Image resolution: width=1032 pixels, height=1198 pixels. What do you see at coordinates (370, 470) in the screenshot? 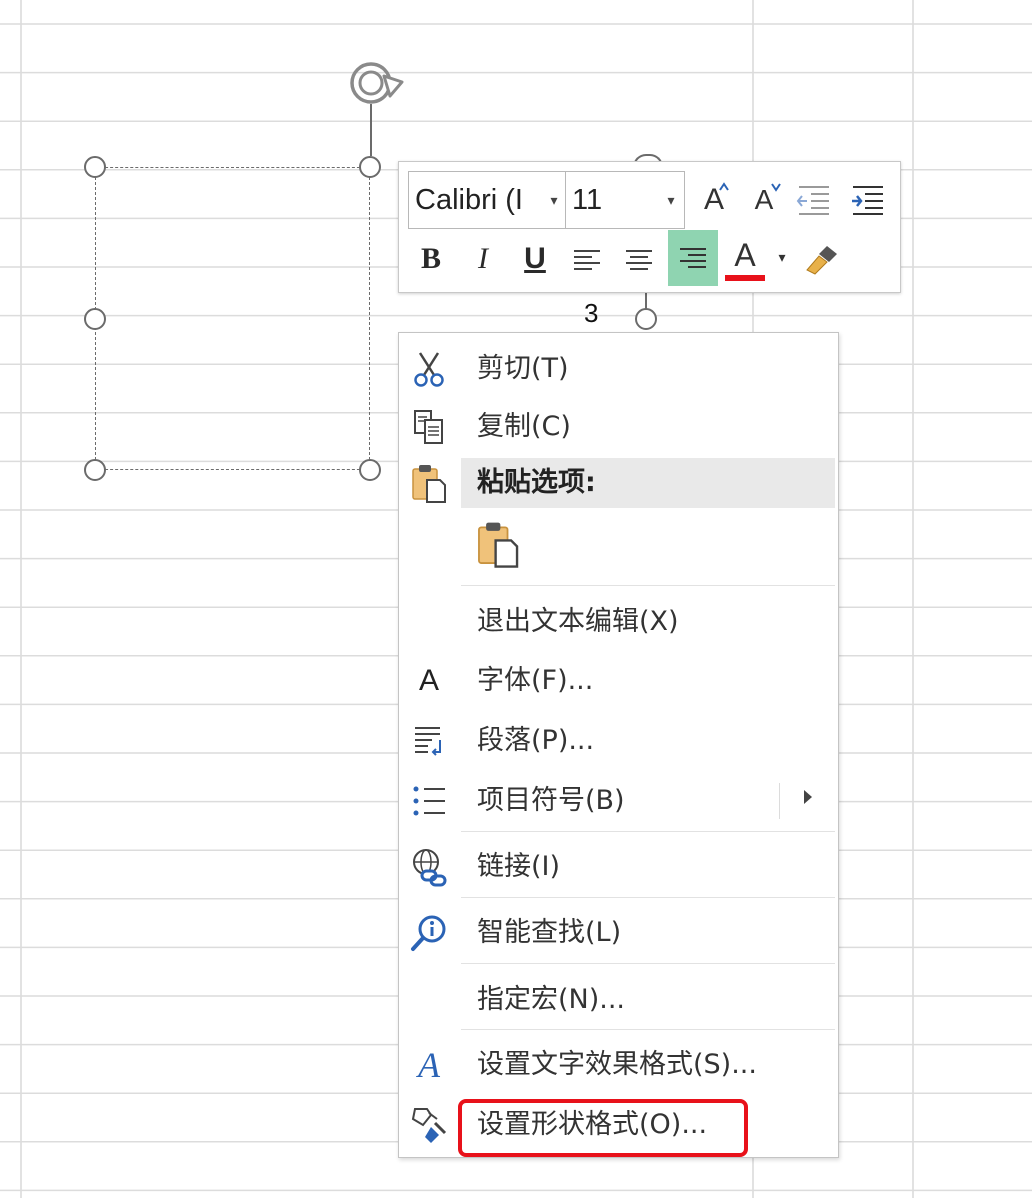
I see `handle-bottom-middle` at bounding box center [370, 470].